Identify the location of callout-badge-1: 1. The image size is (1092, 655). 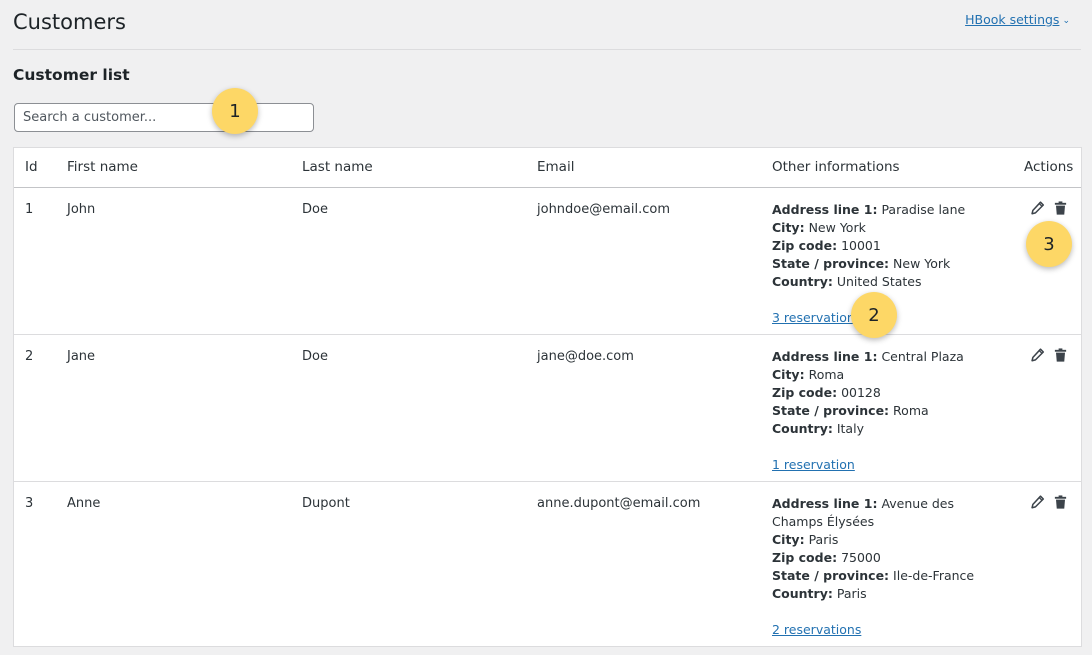
(235, 111).